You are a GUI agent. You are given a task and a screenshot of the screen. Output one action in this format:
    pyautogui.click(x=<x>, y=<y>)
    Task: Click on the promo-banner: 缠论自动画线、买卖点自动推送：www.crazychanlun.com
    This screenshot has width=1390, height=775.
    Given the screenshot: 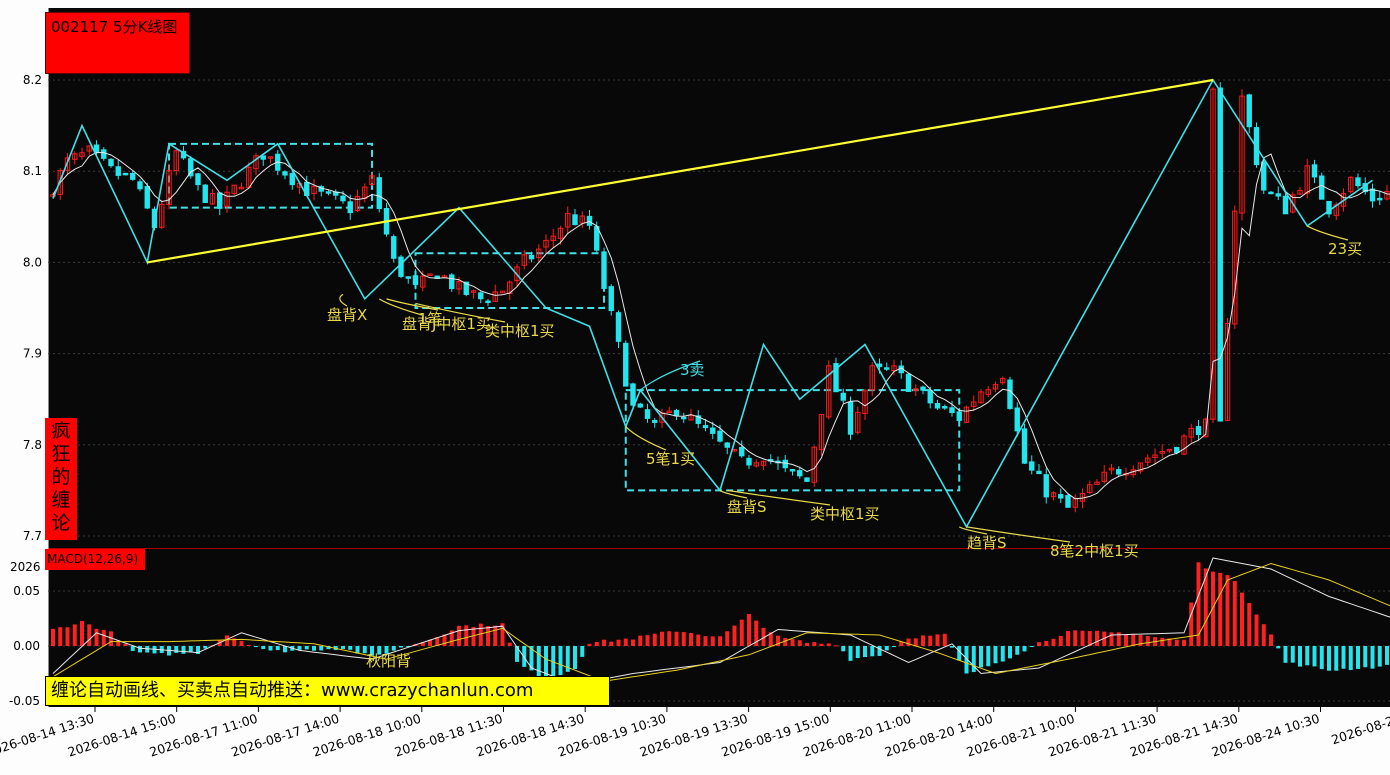 What is the action you would take?
    pyautogui.click(x=327, y=691)
    